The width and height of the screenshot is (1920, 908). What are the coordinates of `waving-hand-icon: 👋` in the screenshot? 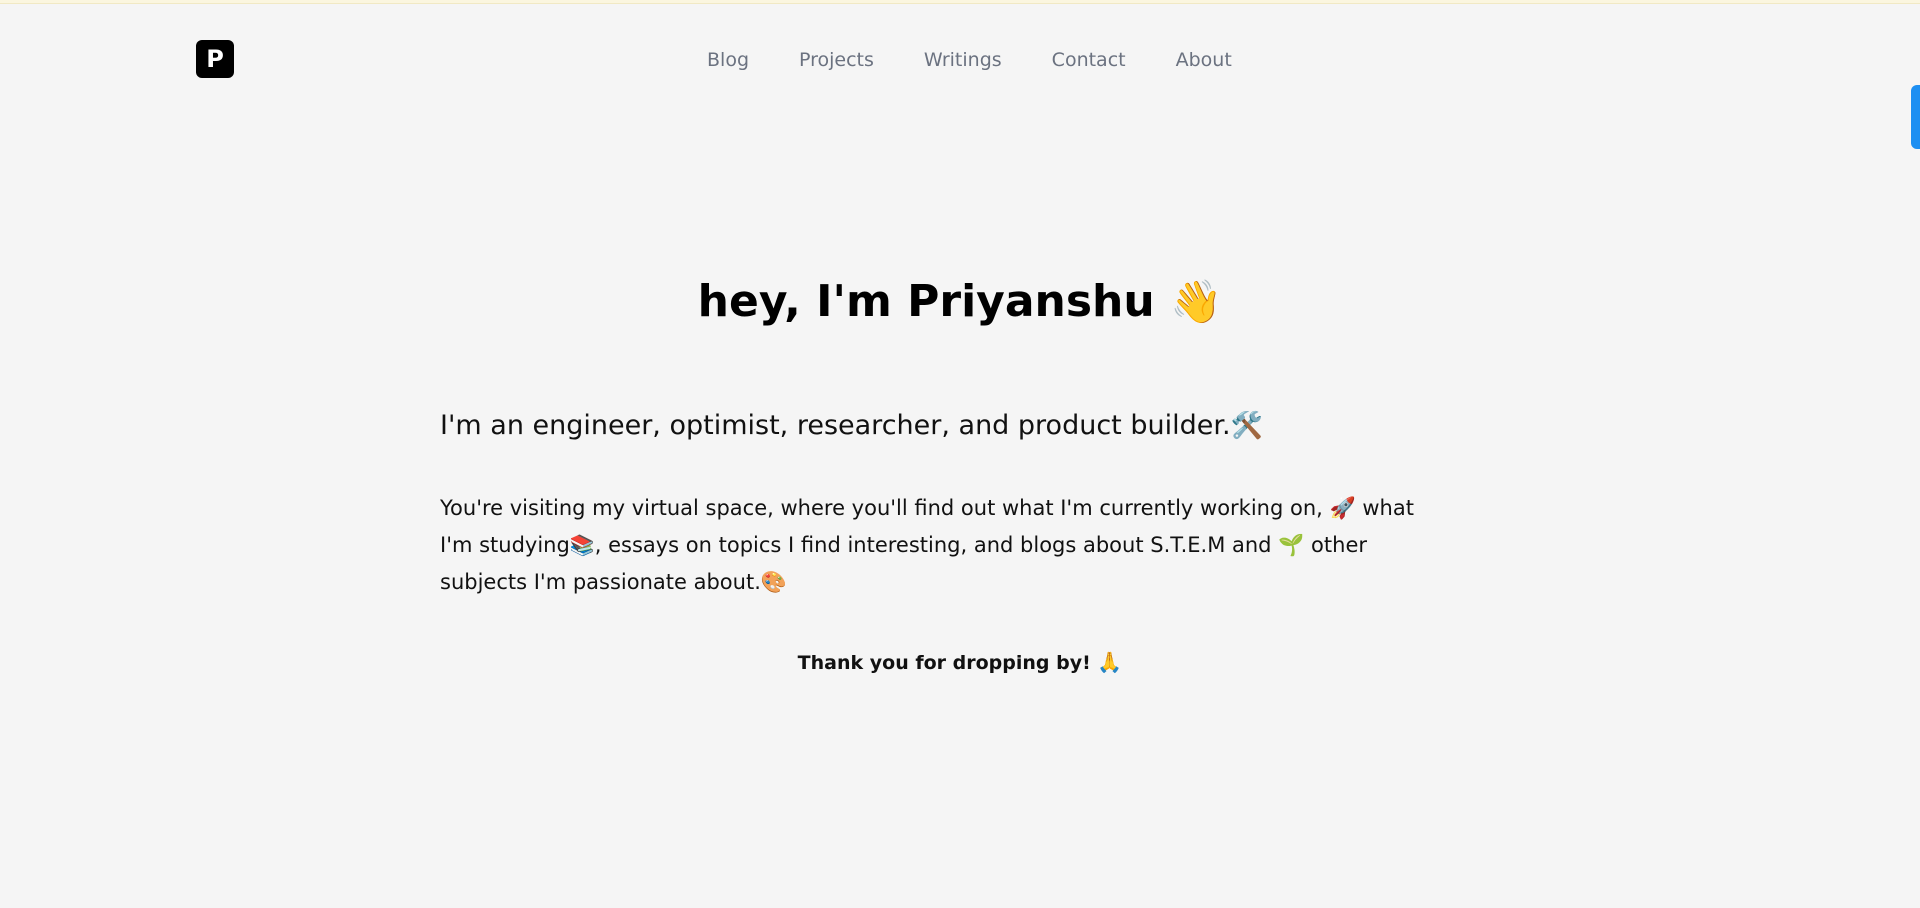 It's located at (1196, 301).